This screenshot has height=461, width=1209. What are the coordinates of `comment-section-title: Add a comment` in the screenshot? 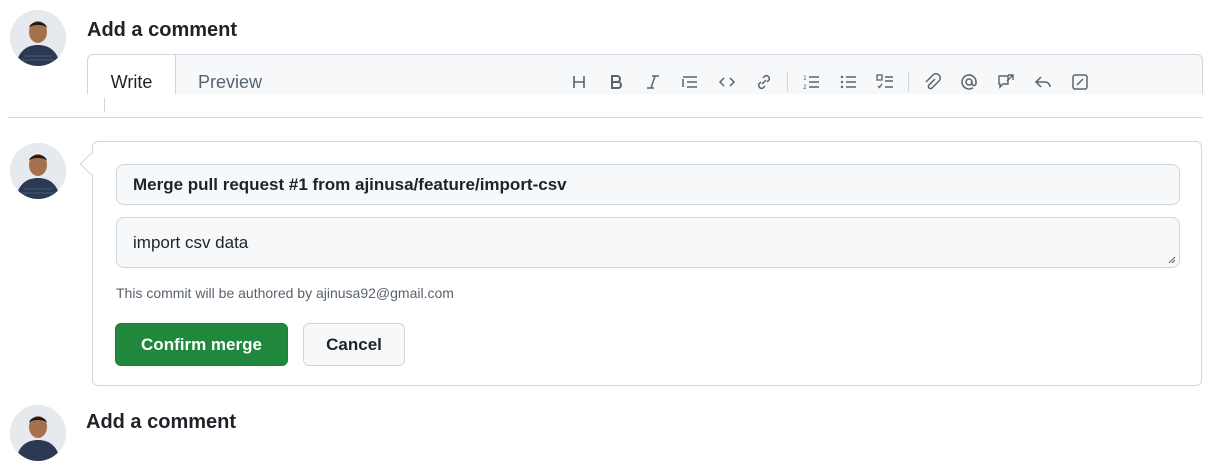 It's located at (162, 30).